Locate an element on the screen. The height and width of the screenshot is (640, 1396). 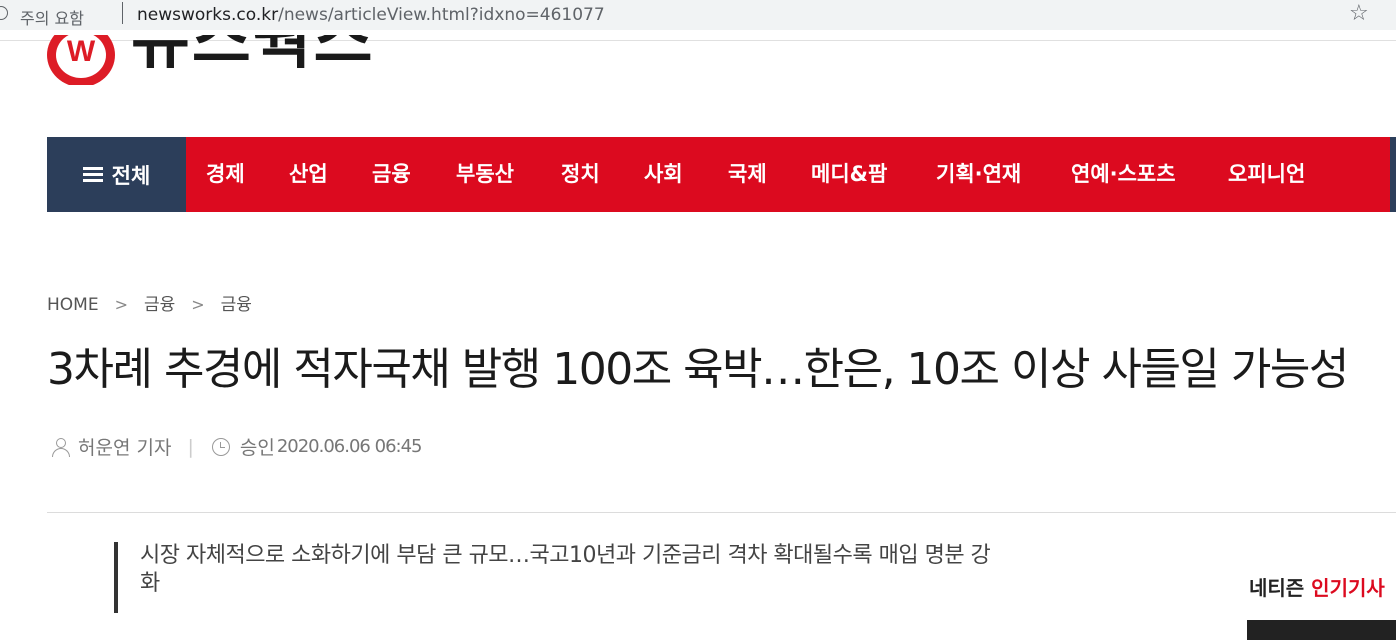
nav-all-button: 전체 is located at coordinates (116, 174).